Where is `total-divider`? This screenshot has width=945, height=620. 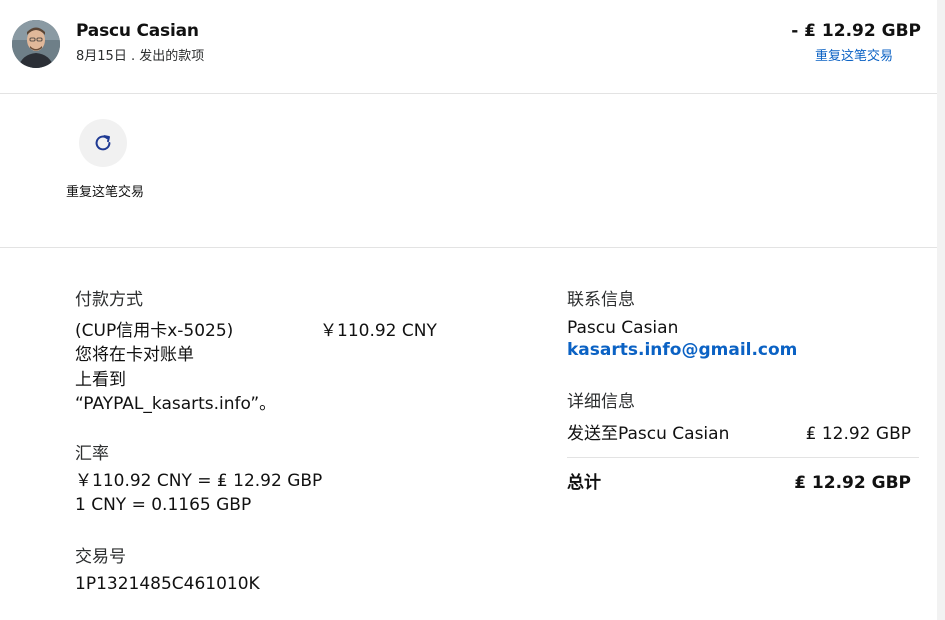 total-divider is located at coordinates (743, 457).